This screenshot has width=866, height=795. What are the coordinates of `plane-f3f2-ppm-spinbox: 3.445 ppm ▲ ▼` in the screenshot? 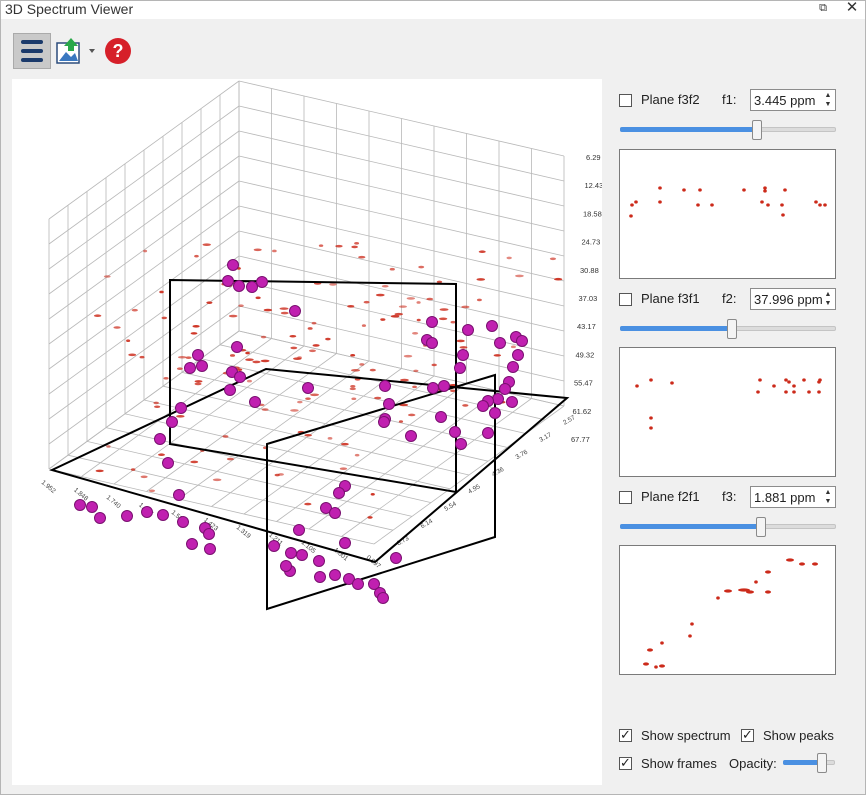 It's located at (793, 100).